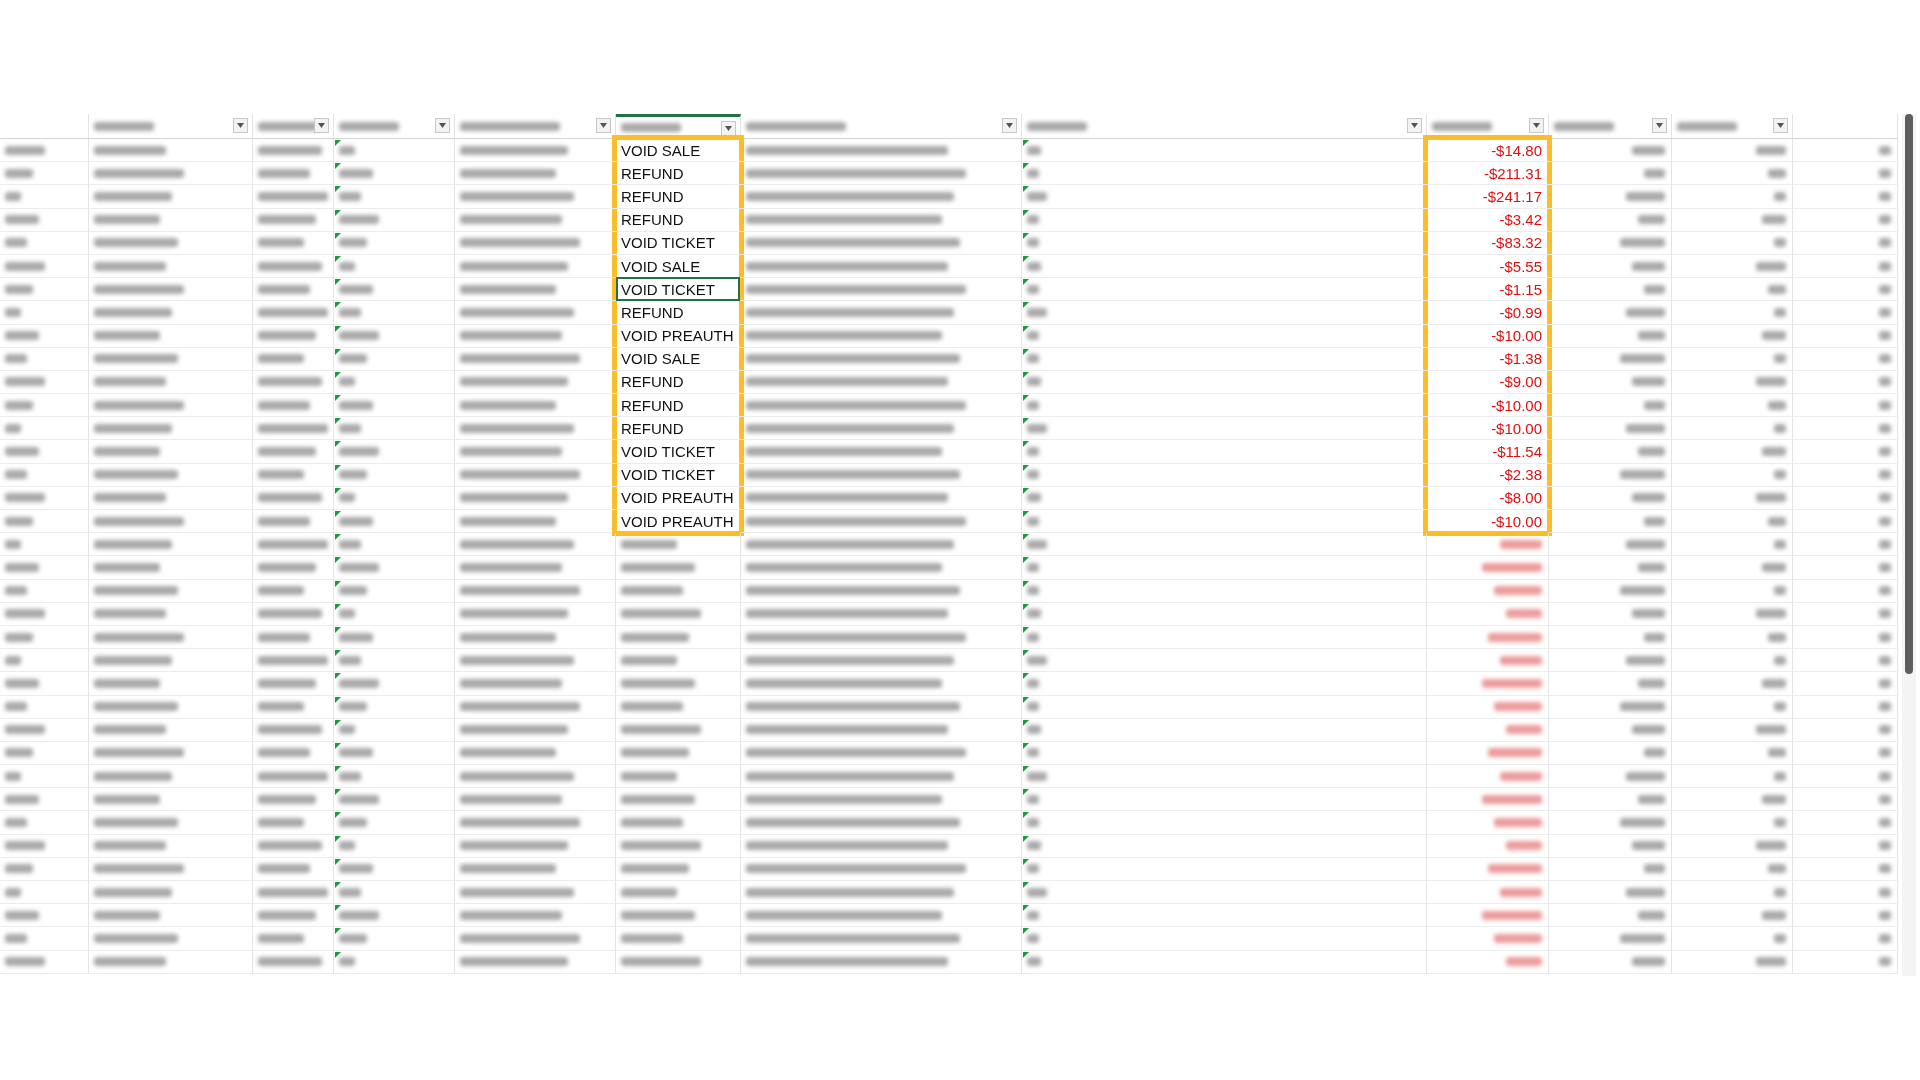 The height and width of the screenshot is (1080, 1920). I want to click on amount: -$1.15, so click(1520, 289).